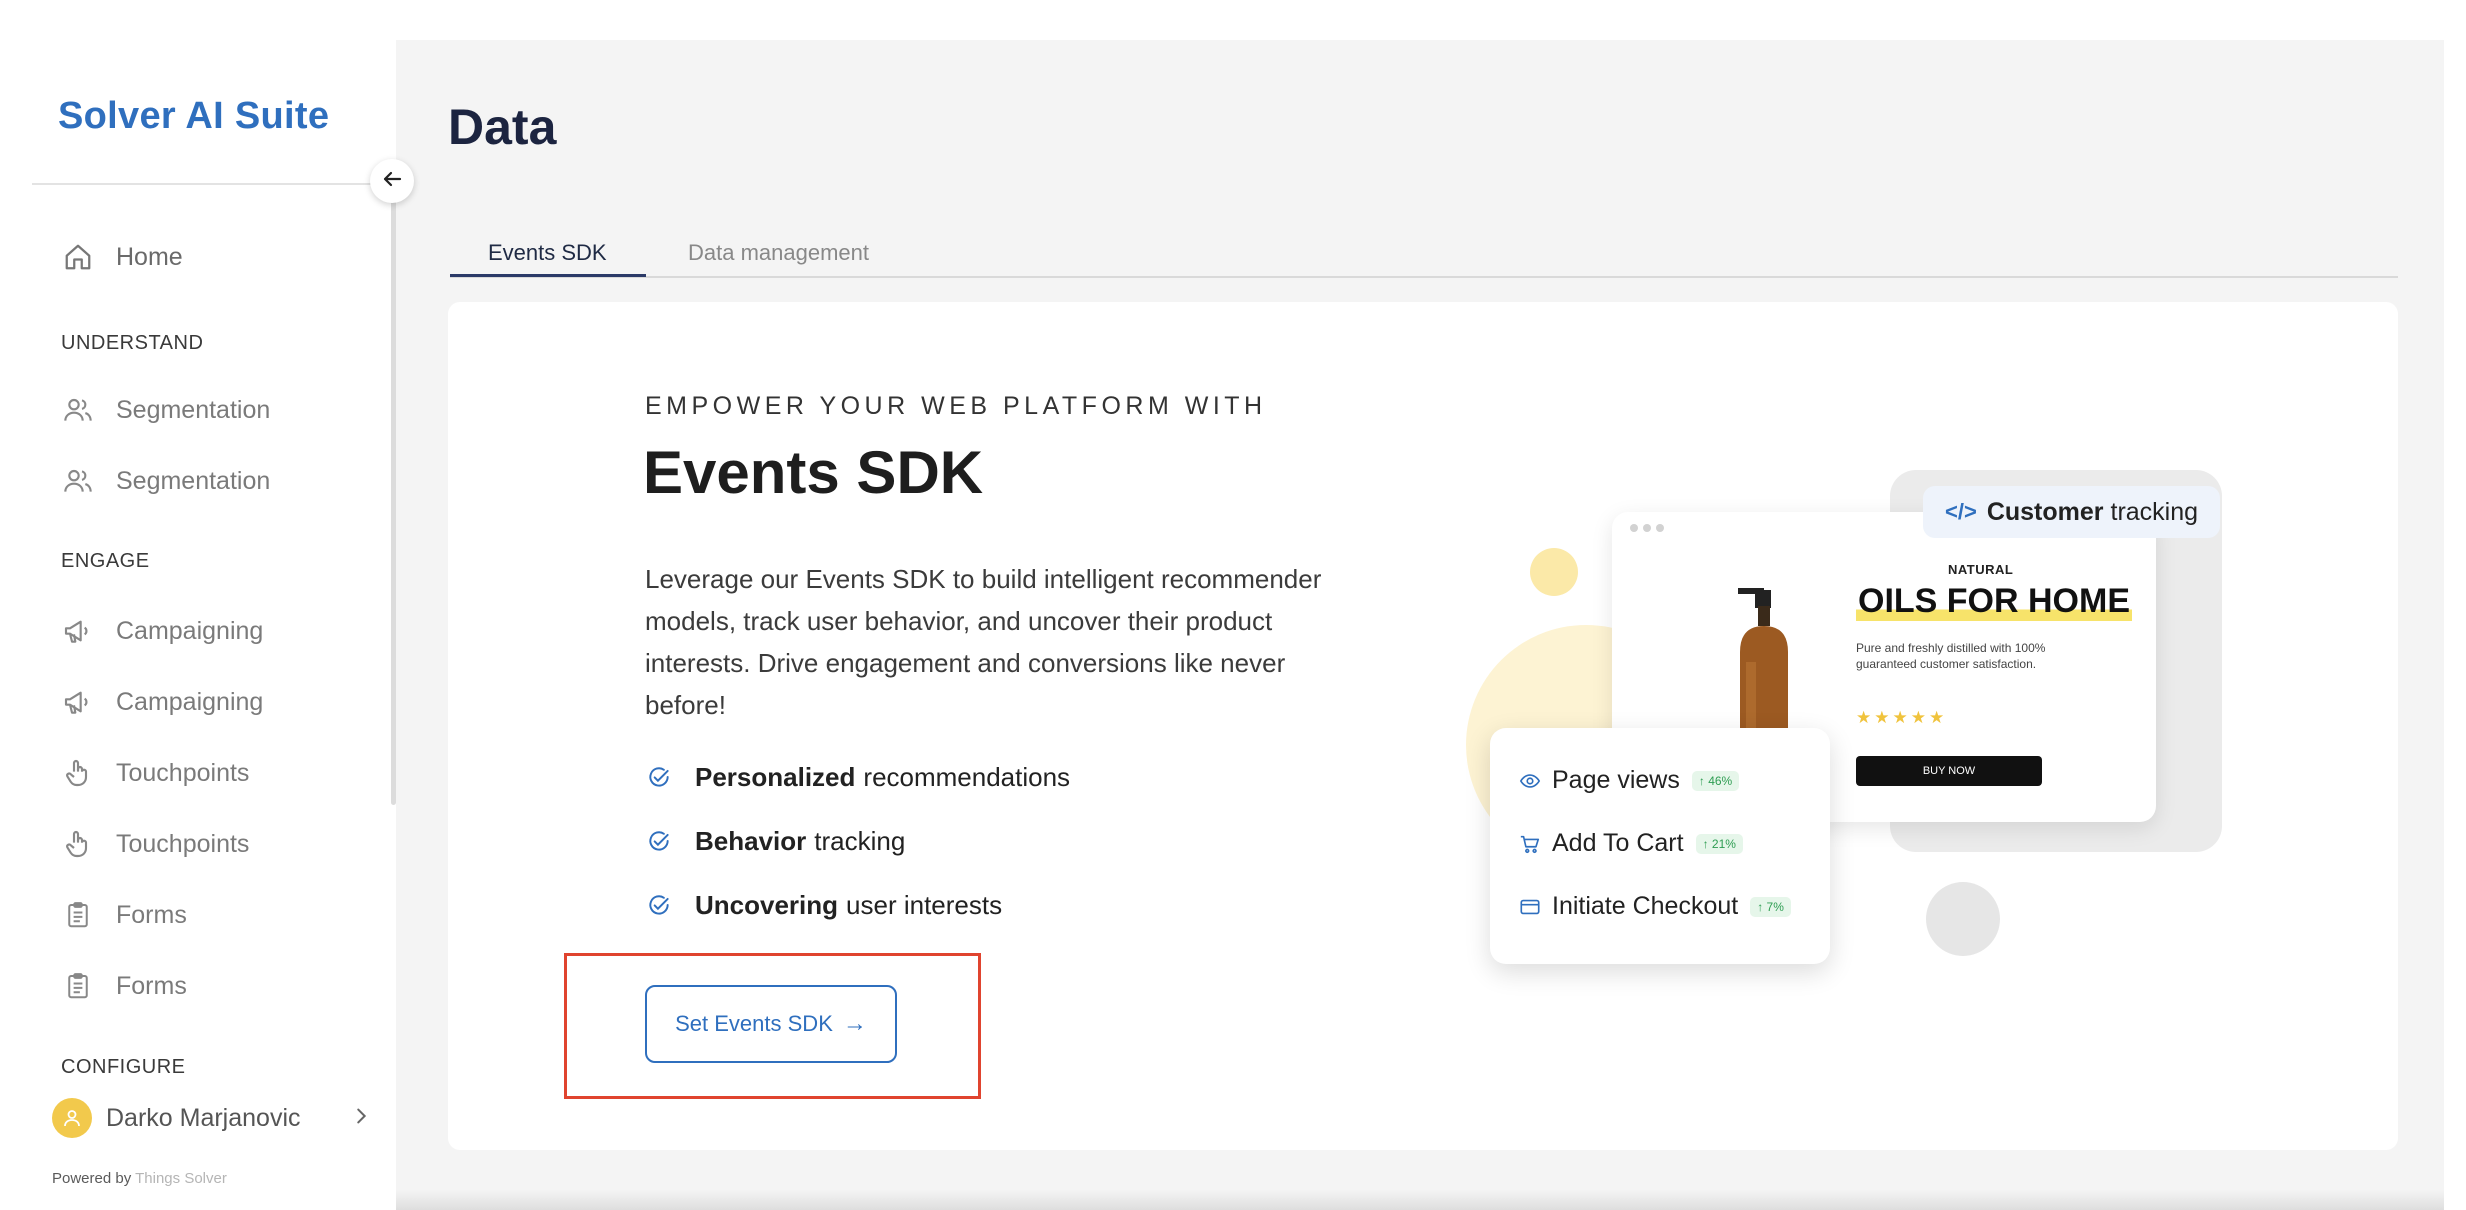  What do you see at coordinates (1420, 1200) in the screenshot?
I see `bottom-fade` at bounding box center [1420, 1200].